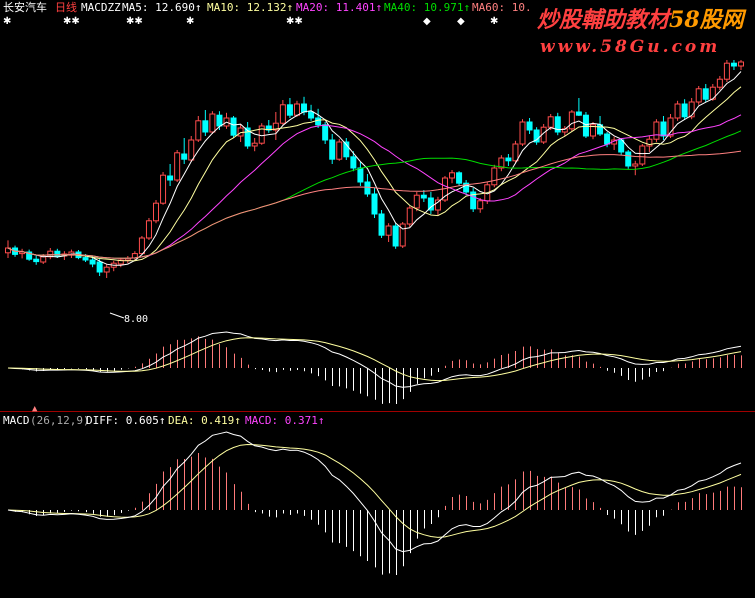 The image size is (755, 598). Describe the element at coordinates (461, 21) in the screenshot. I see `marker-diamond: ◆` at that location.